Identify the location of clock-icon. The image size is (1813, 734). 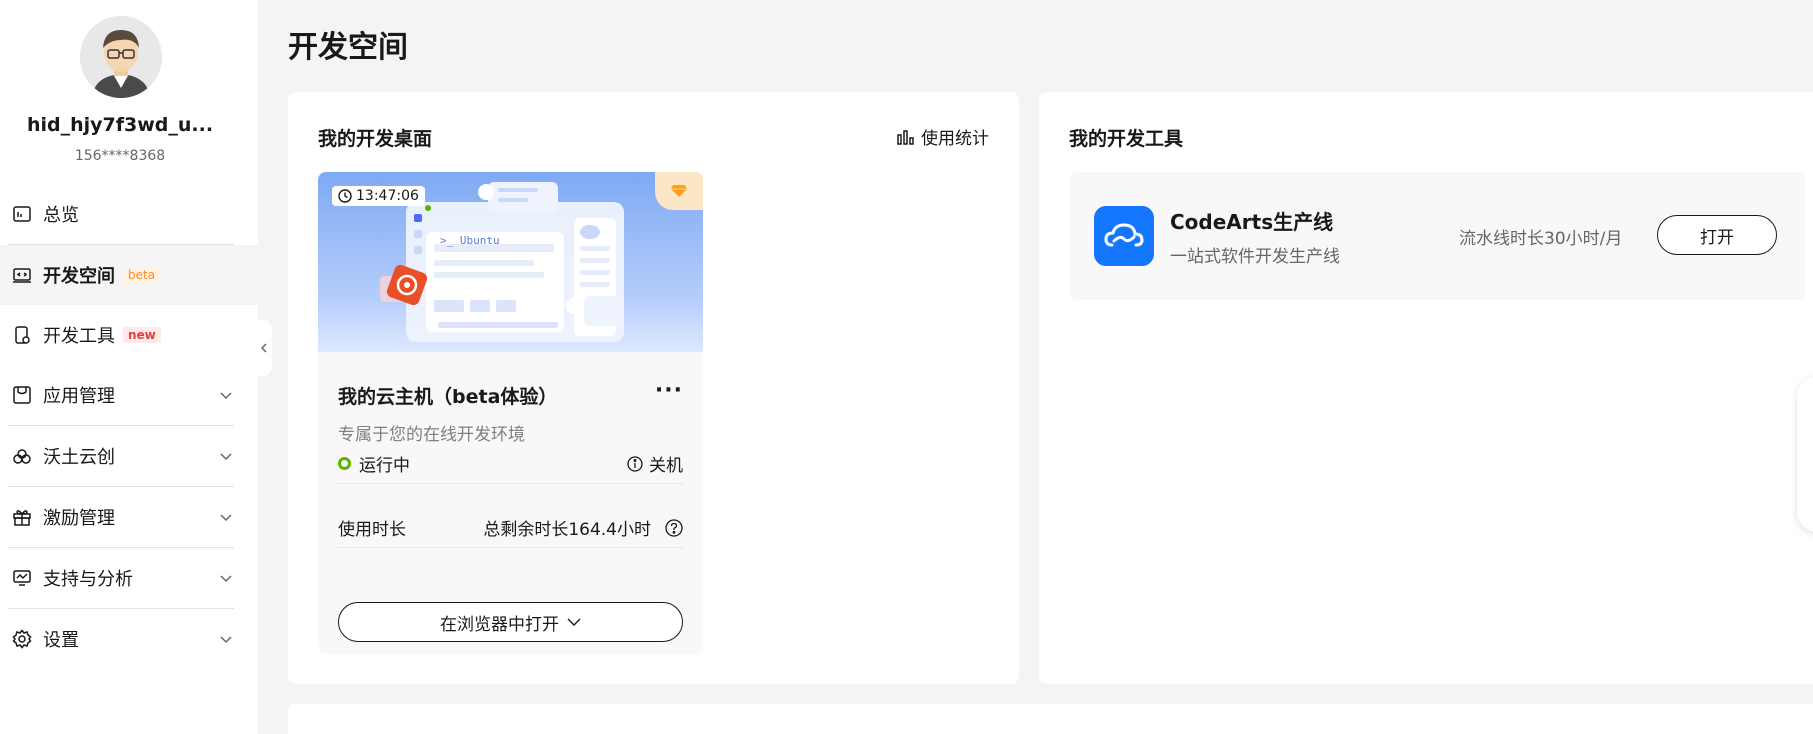
(345, 196).